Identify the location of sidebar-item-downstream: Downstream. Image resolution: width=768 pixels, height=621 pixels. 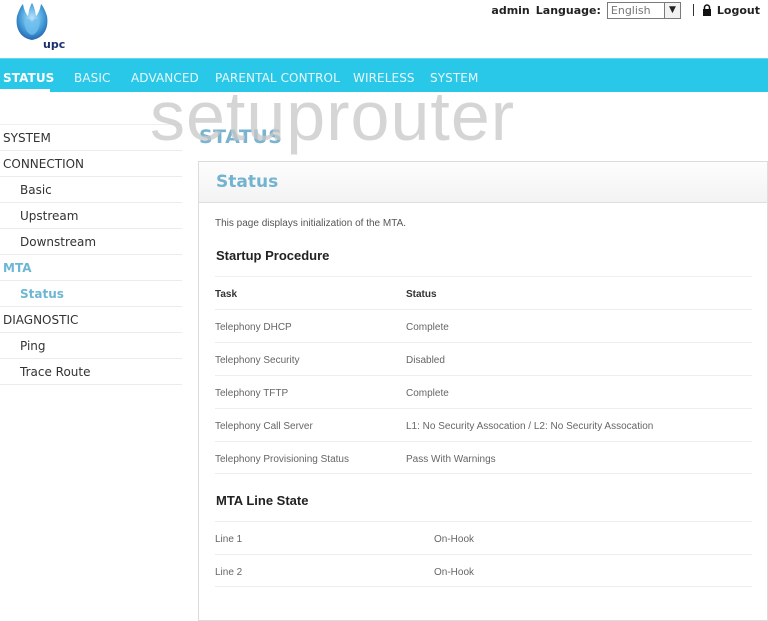
(91, 242).